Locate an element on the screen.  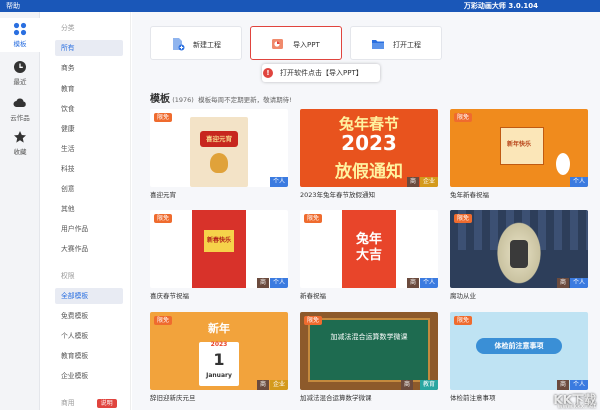
thumbnail-day: 1 is located at coordinates (219, 359).